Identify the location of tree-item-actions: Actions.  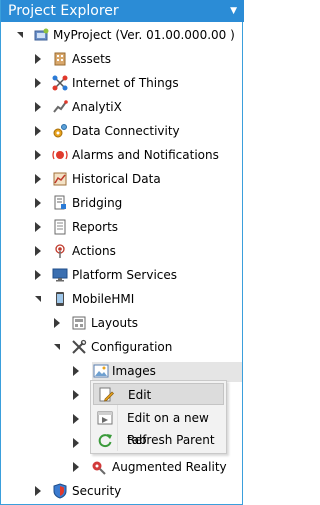
(121, 251).